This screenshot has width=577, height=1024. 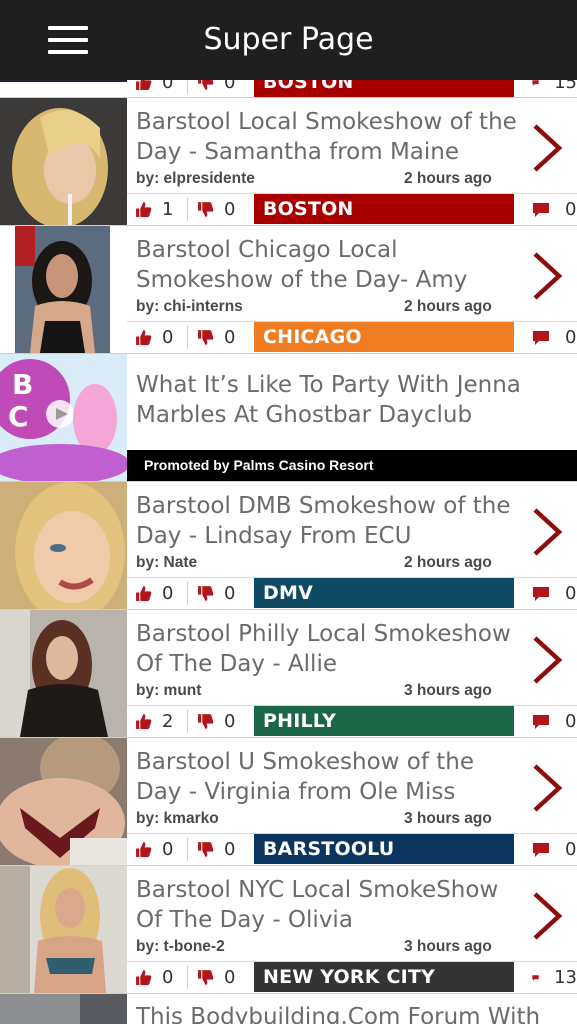 What do you see at coordinates (167, 562) in the screenshot?
I see `post-author: by: Nate` at bounding box center [167, 562].